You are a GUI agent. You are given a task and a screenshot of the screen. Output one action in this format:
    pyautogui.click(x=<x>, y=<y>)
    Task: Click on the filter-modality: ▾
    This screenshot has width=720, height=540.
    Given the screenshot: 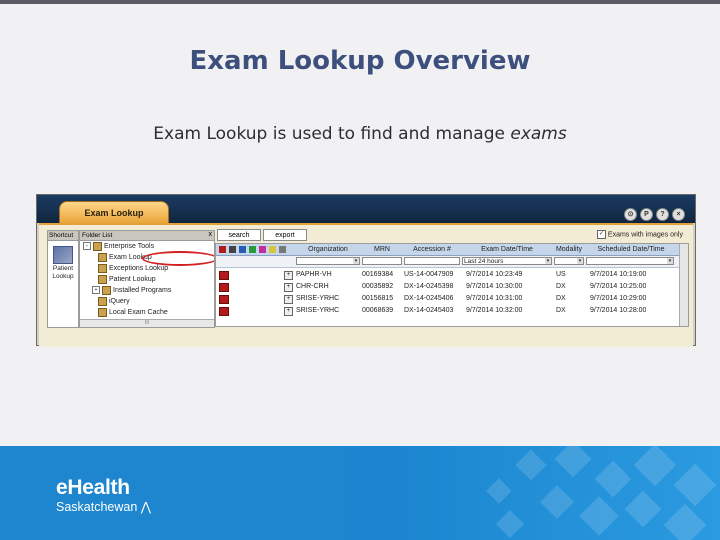 What is the action you would take?
    pyautogui.click(x=569, y=261)
    